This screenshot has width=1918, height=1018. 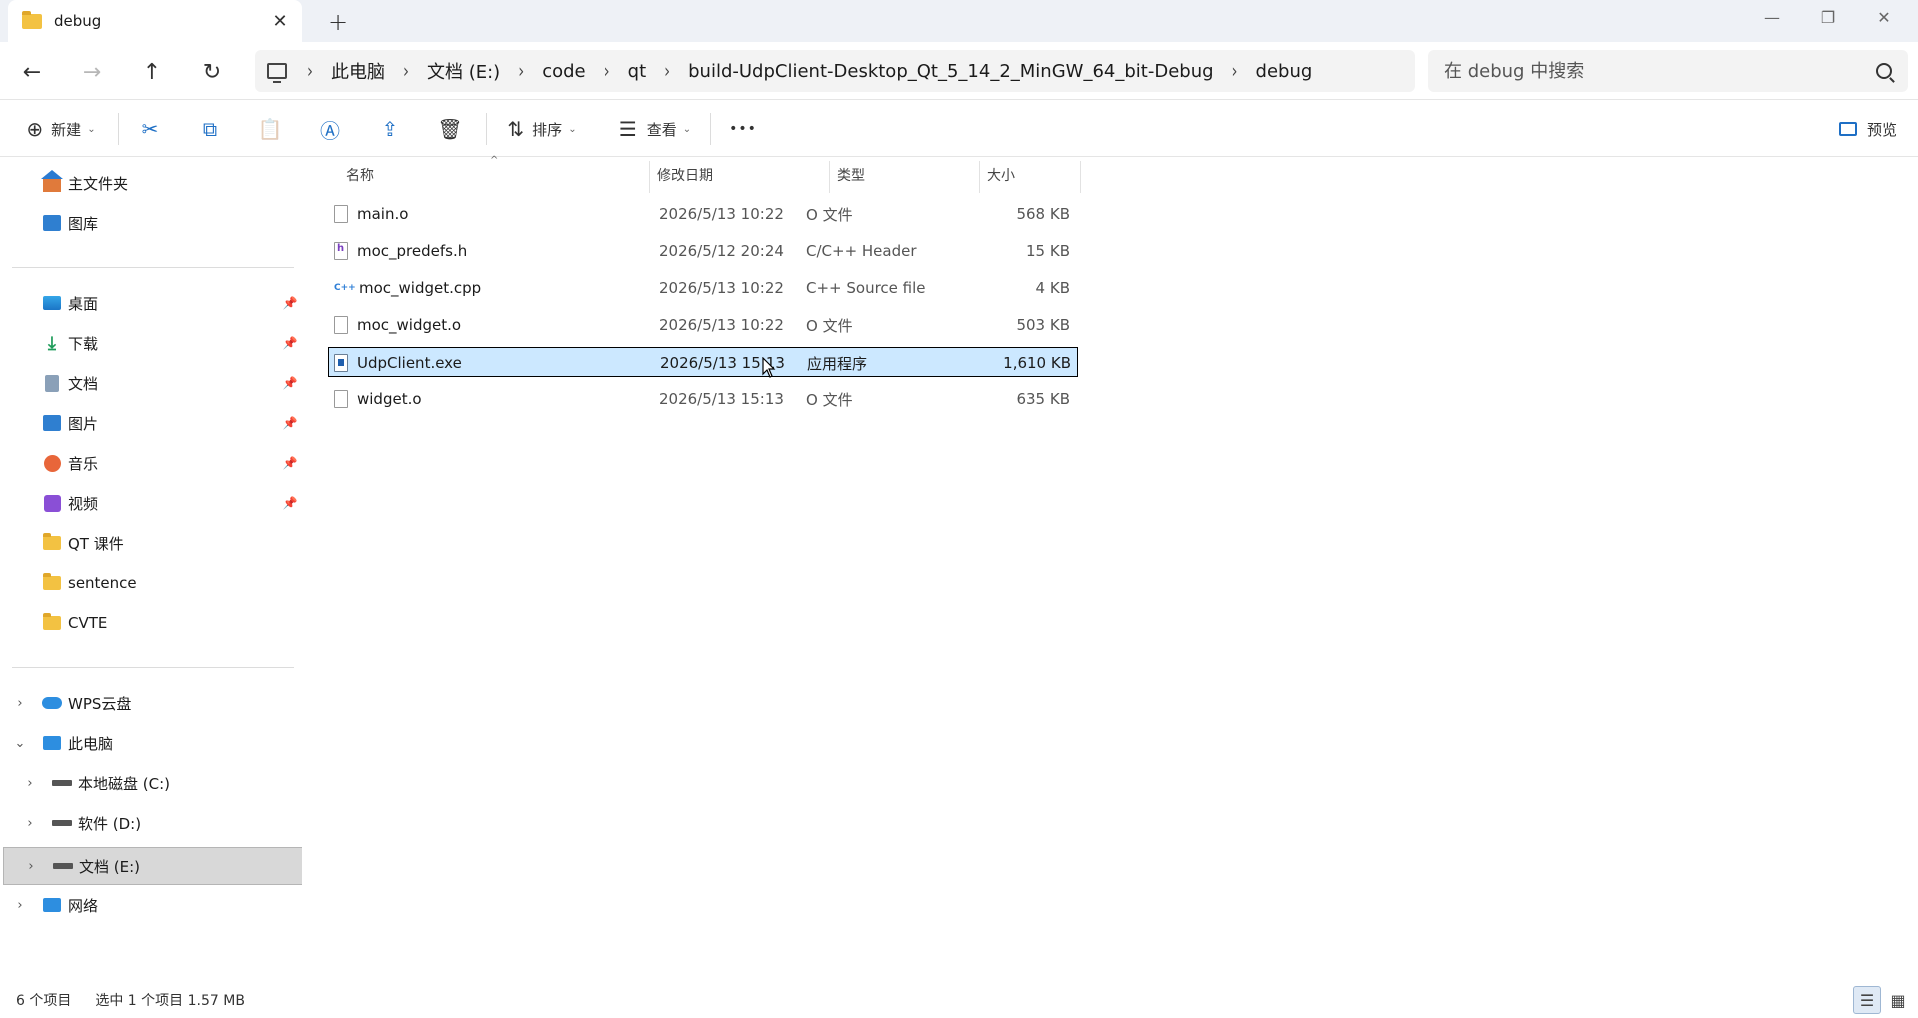 What do you see at coordinates (154, 866) in the screenshot?
I see `sidebar-item-drive-e: › 文档 (E:)` at bounding box center [154, 866].